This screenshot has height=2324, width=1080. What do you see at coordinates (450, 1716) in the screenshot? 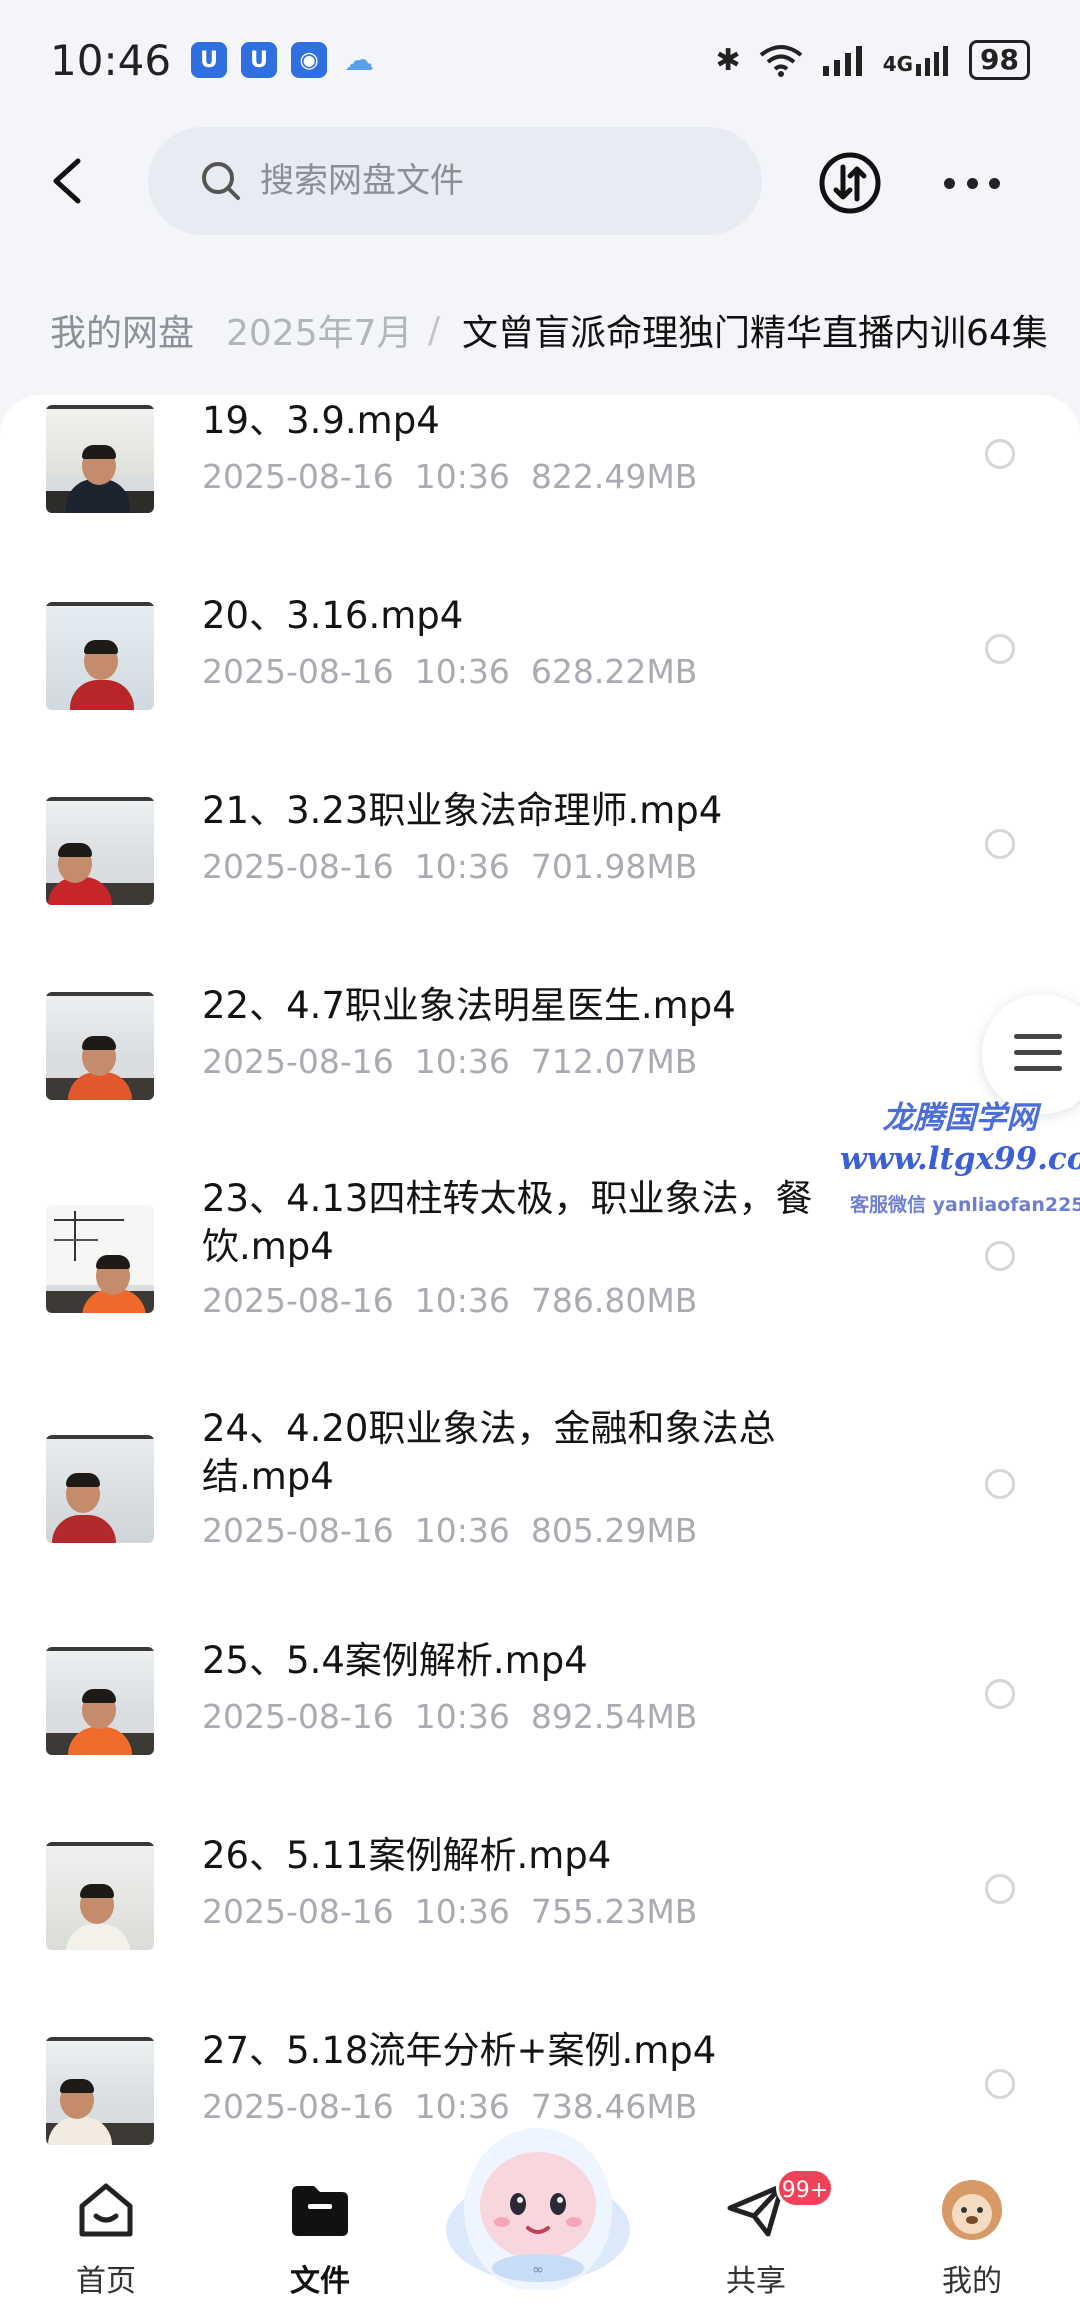
I see `file-meta: 2025-08-16 10:36 892.54MB` at bounding box center [450, 1716].